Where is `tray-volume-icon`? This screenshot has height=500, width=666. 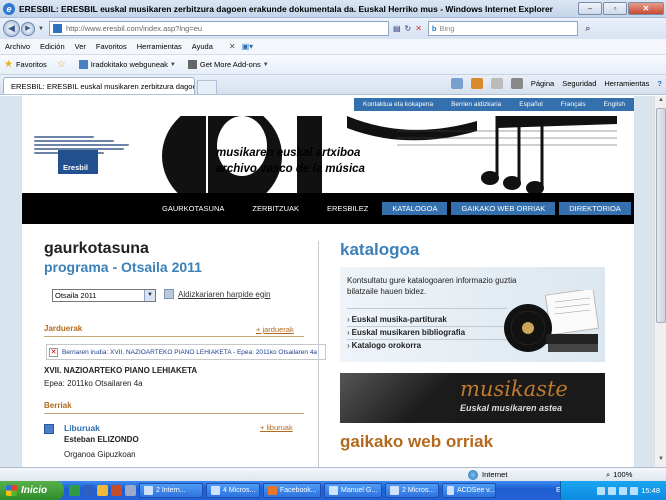
tray-volume-icon is located at coordinates (612, 490).